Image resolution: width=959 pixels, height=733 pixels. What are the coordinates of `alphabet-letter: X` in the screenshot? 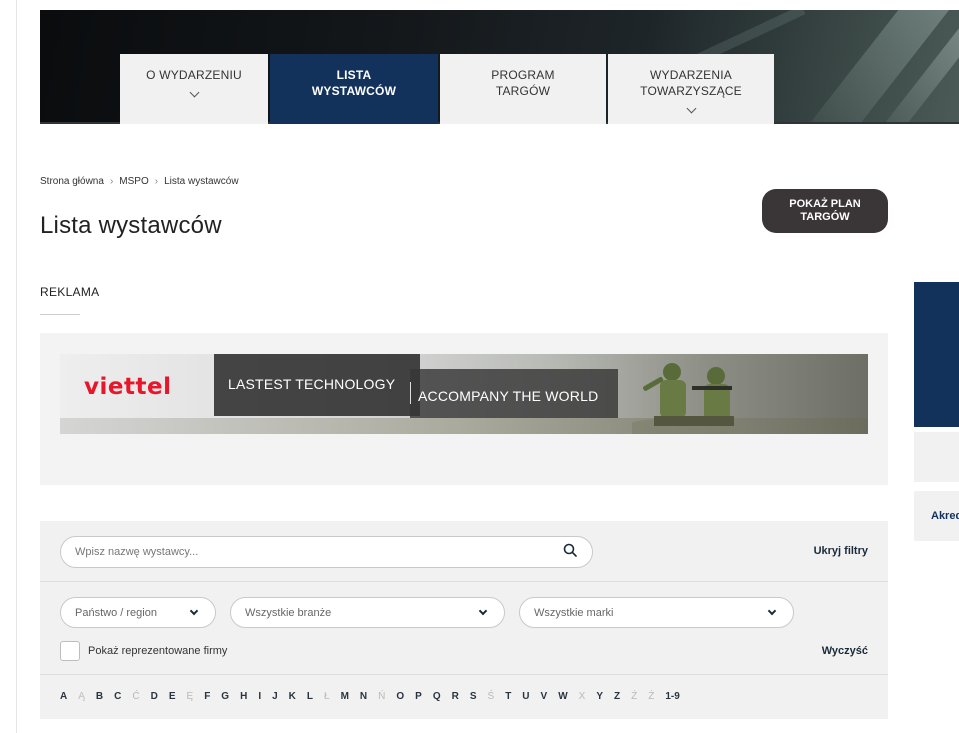 It's located at (582, 696).